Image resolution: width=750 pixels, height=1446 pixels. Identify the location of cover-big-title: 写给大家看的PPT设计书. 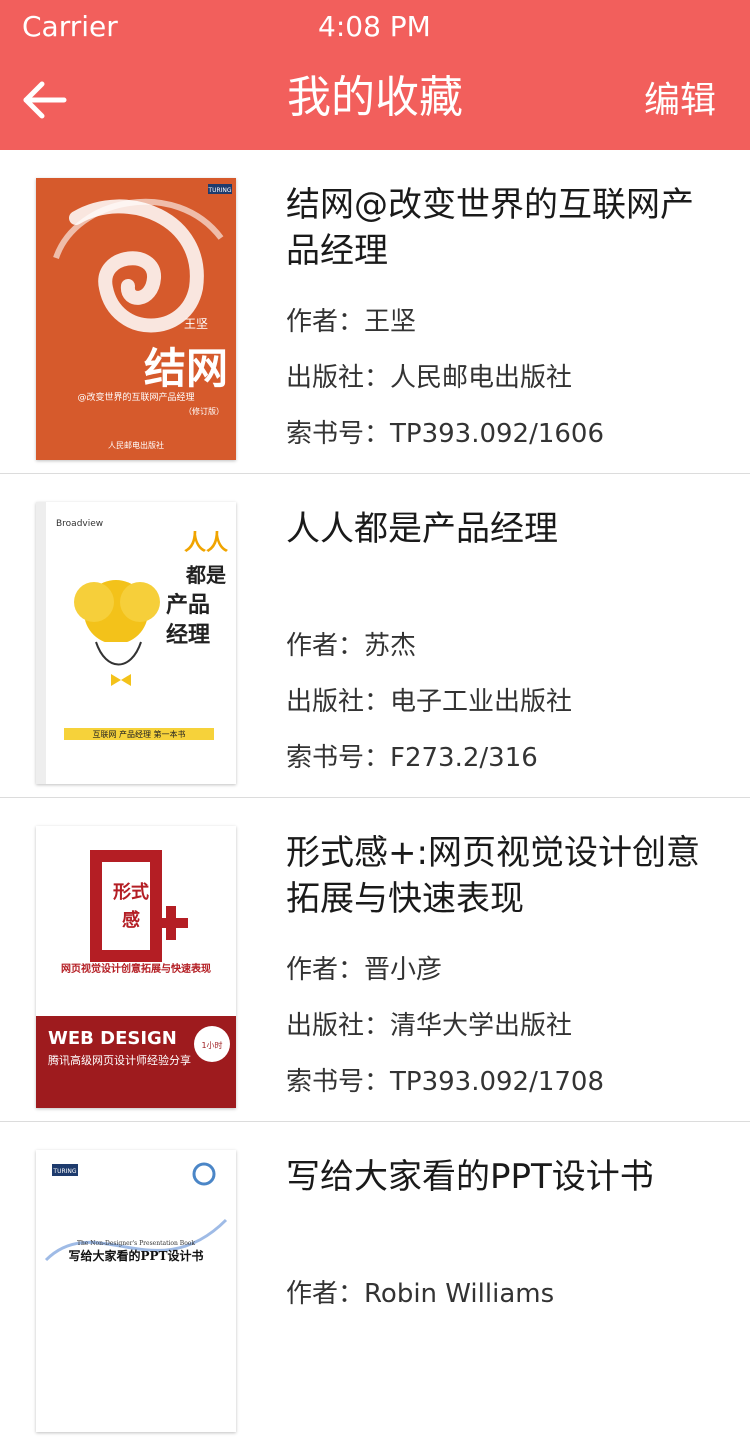
(136, 1255).